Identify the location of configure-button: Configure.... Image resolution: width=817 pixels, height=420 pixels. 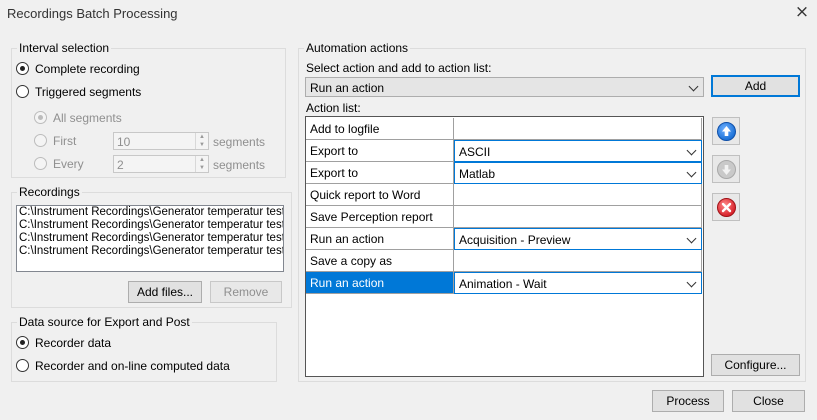
(755, 365).